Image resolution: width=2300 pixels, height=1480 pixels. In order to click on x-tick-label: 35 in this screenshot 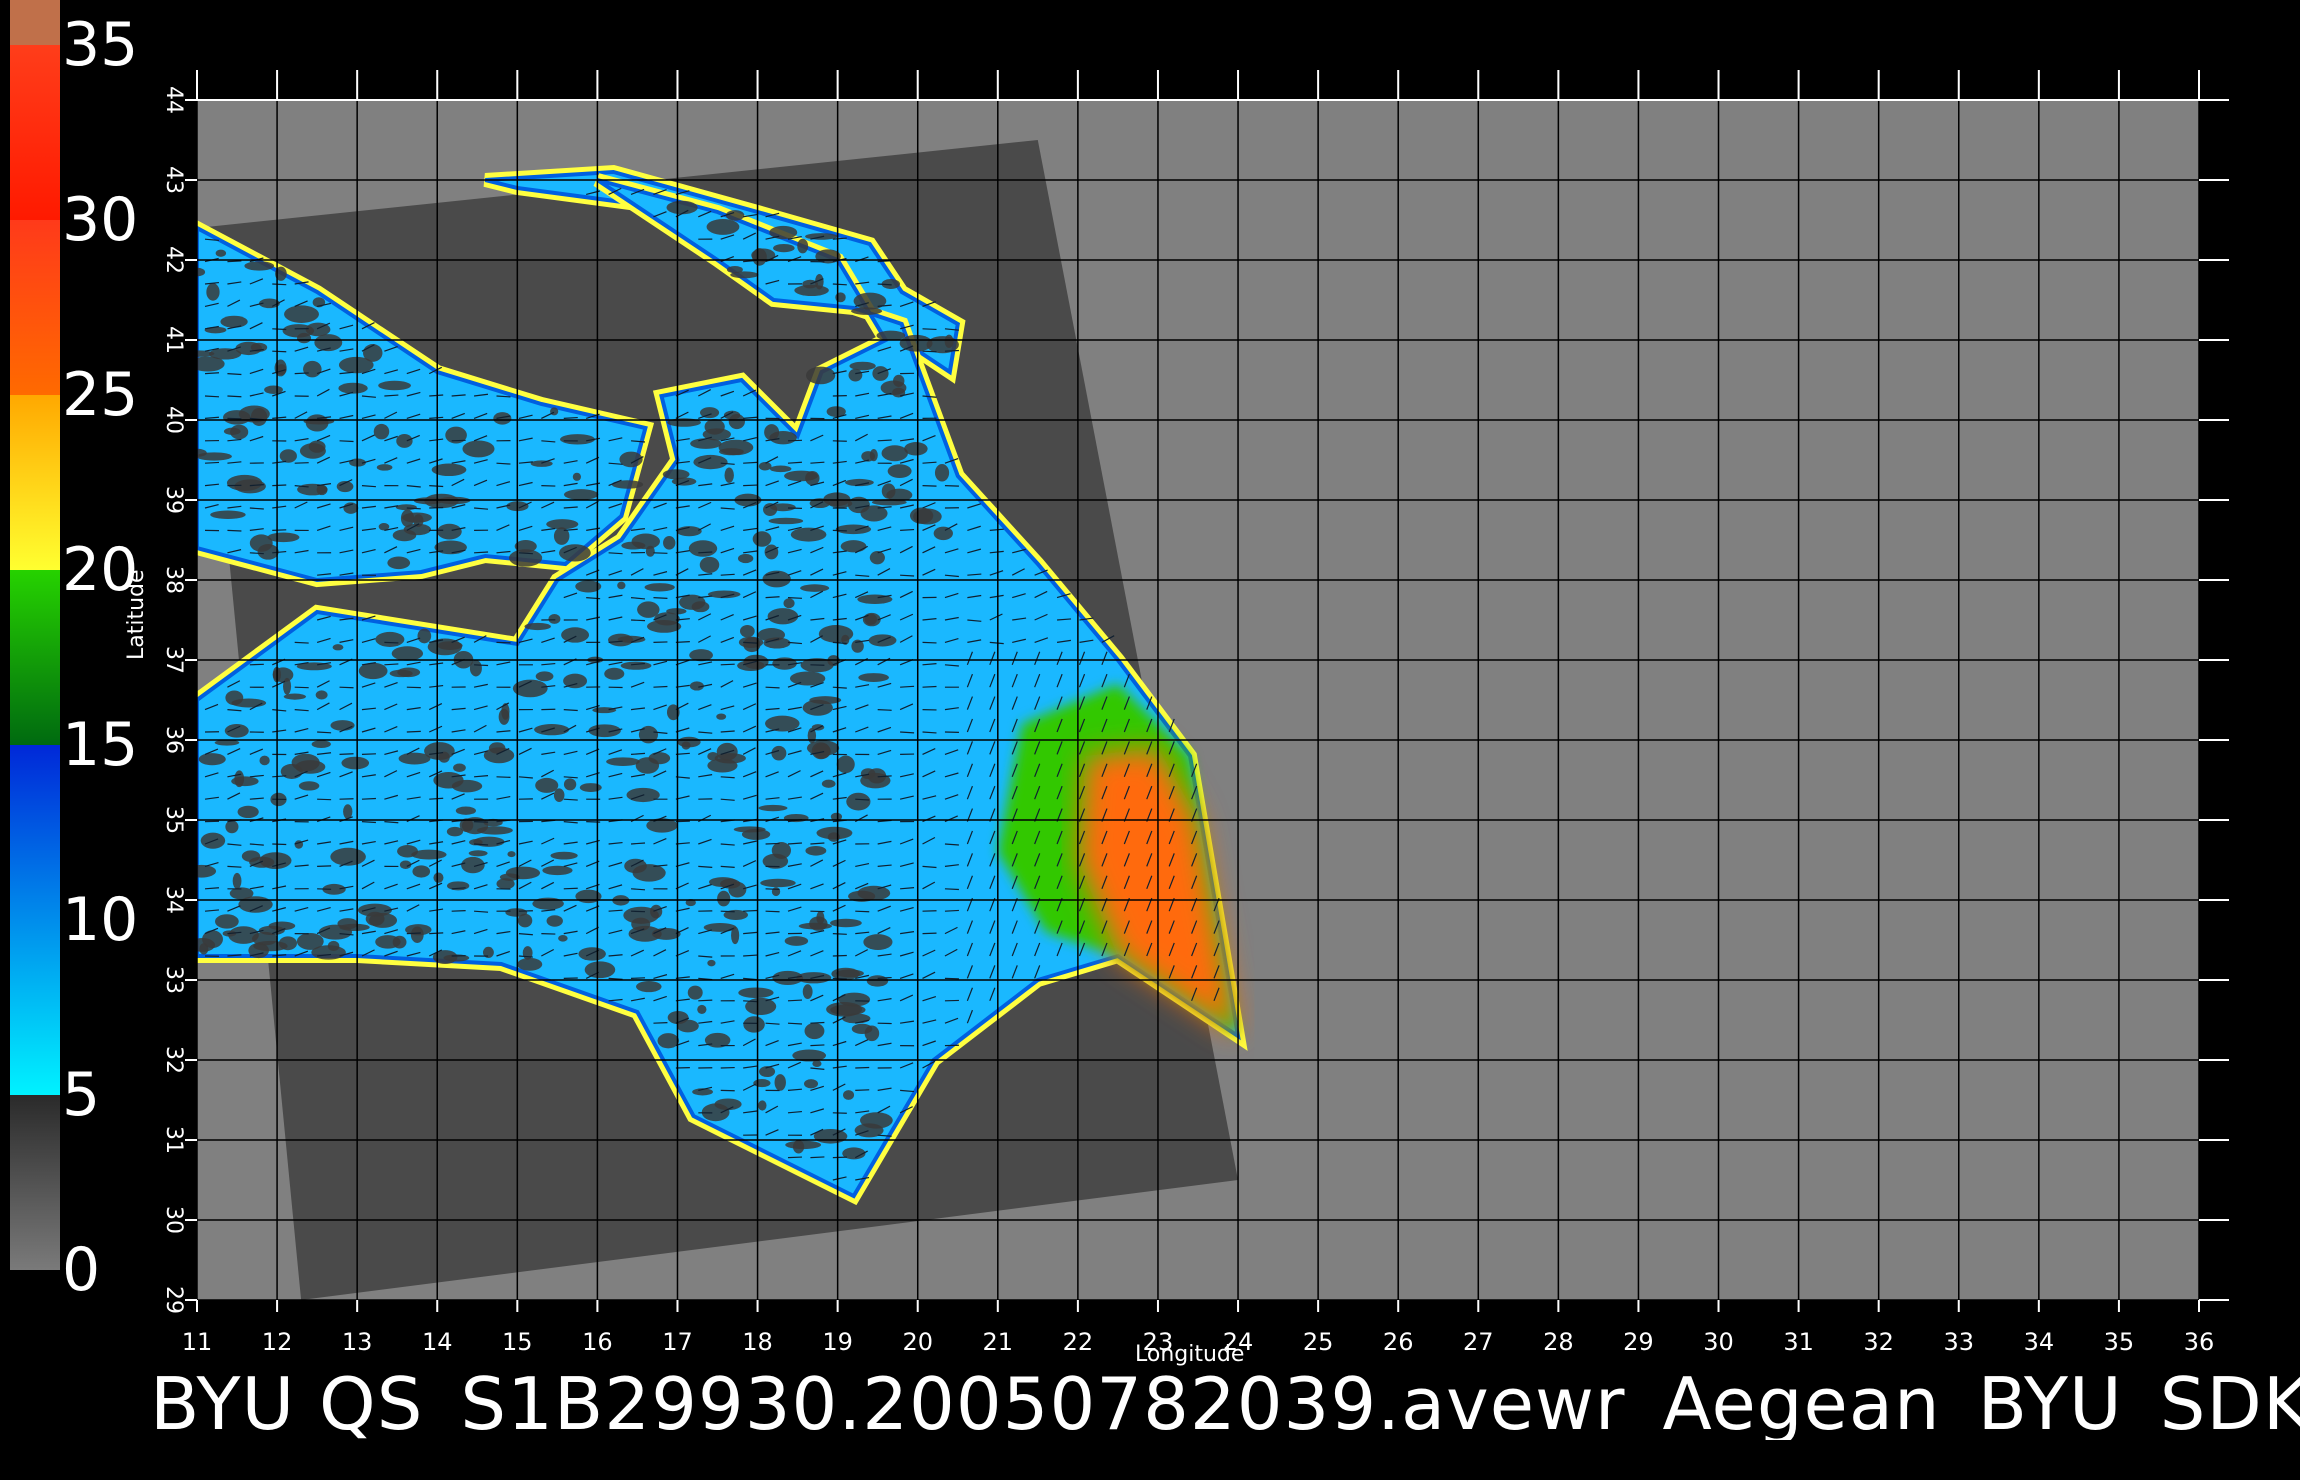, I will do `click(2119, 1342)`.